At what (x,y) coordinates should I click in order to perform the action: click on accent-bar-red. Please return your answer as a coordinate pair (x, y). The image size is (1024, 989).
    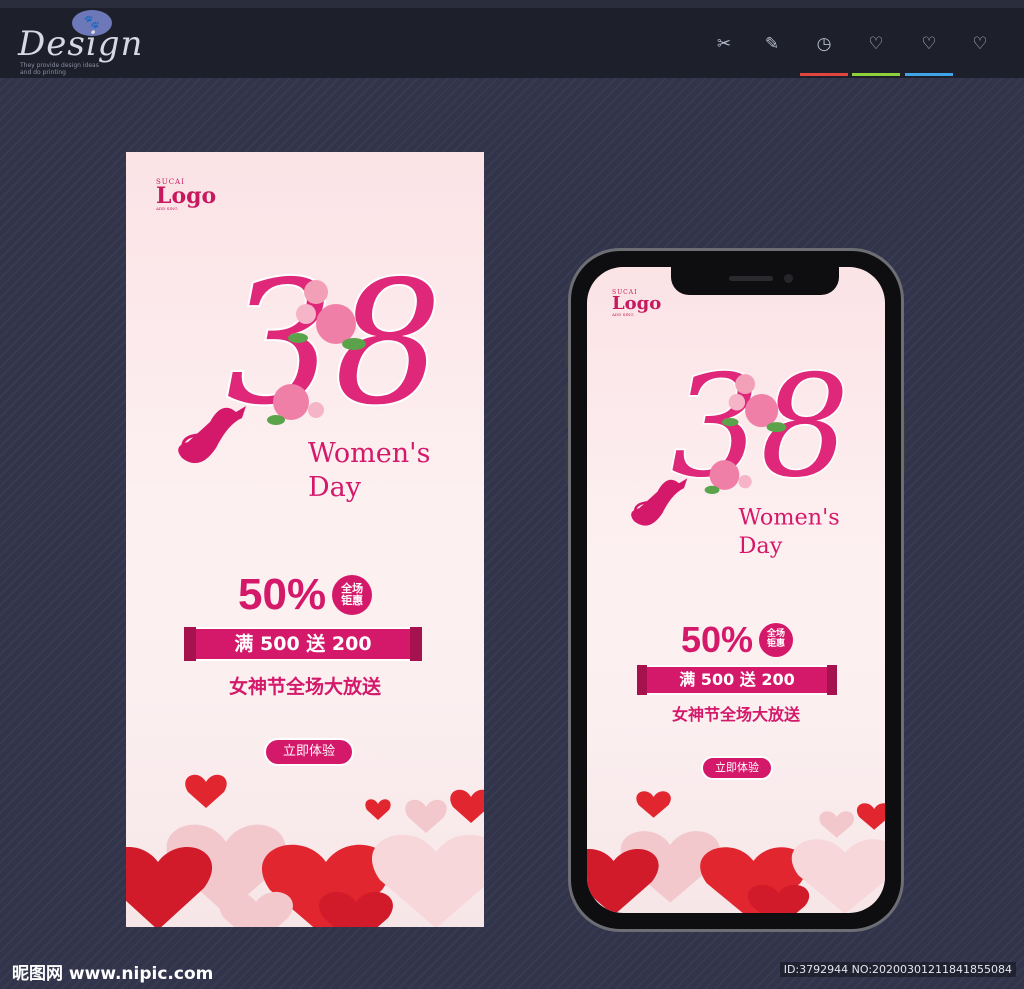
    Looking at the image, I should click on (824, 74).